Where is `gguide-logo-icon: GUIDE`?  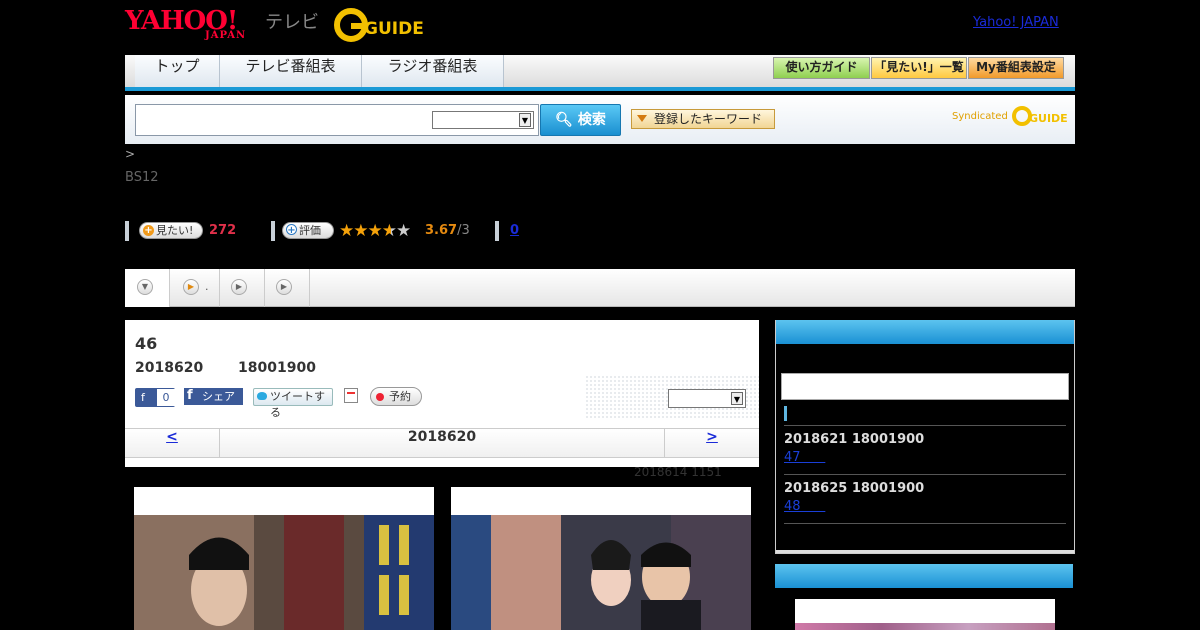
gguide-logo-icon: GUIDE is located at coordinates (379, 25).